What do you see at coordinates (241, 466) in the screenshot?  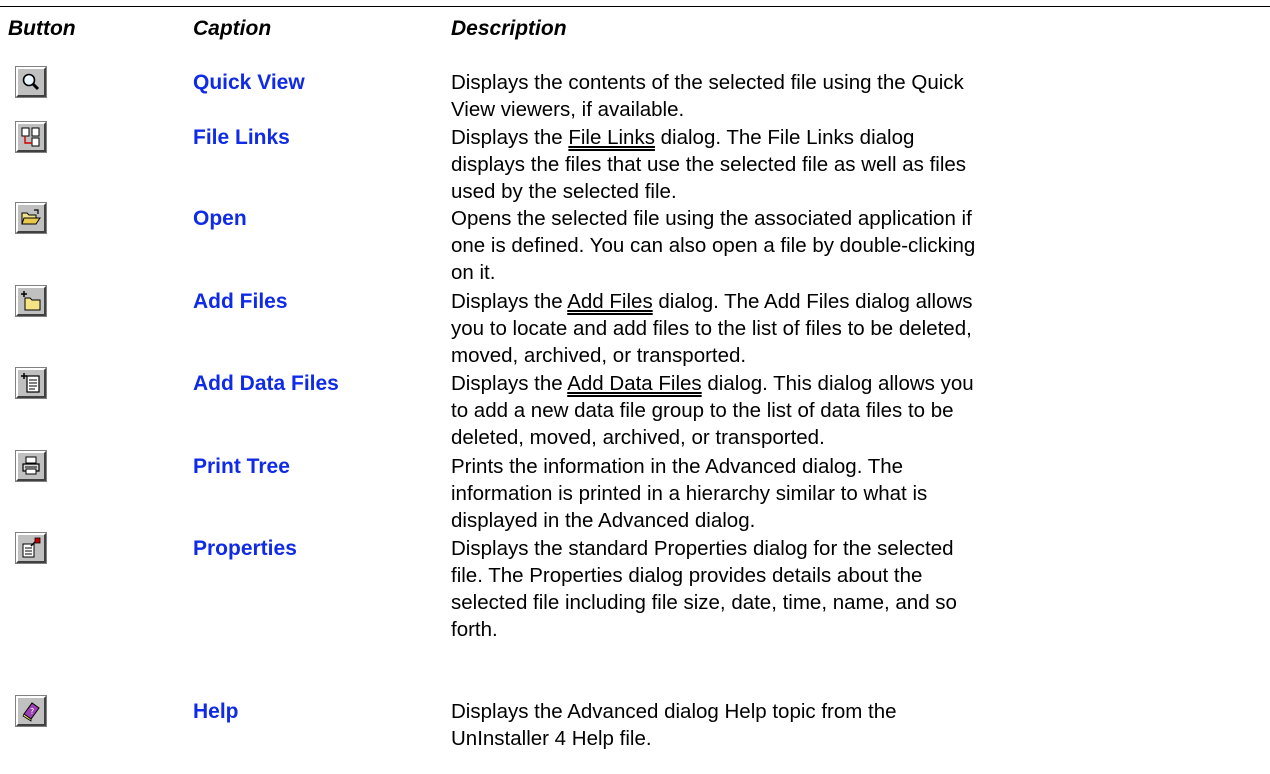 I see `caption-print-tree: Print Tree` at bounding box center [241, 466].